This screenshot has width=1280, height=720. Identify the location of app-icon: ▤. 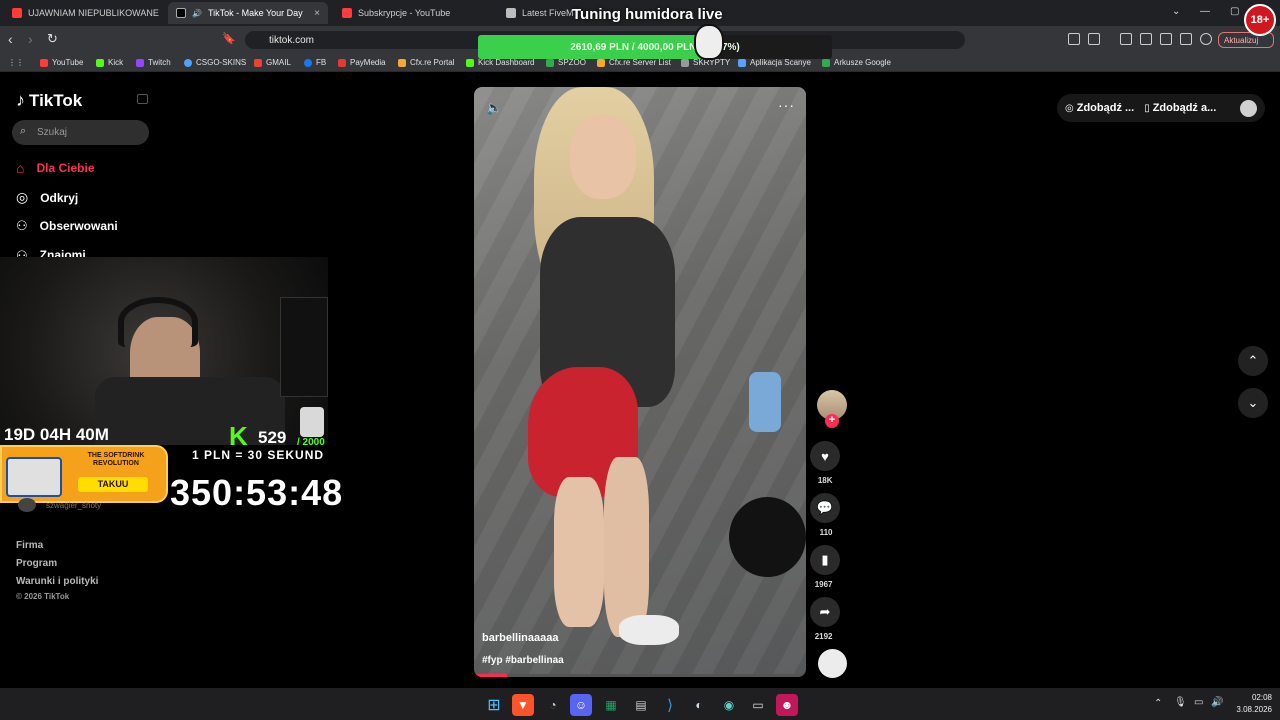
(641, 705).